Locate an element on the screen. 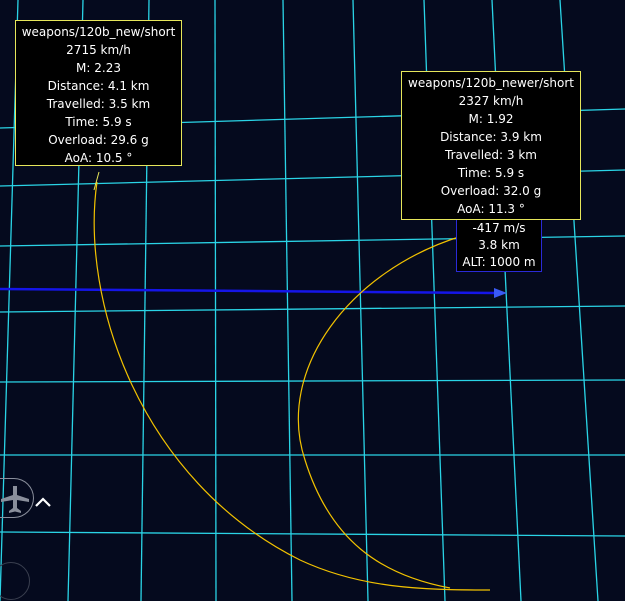  plane-icon is located at coordinates (15, 499).